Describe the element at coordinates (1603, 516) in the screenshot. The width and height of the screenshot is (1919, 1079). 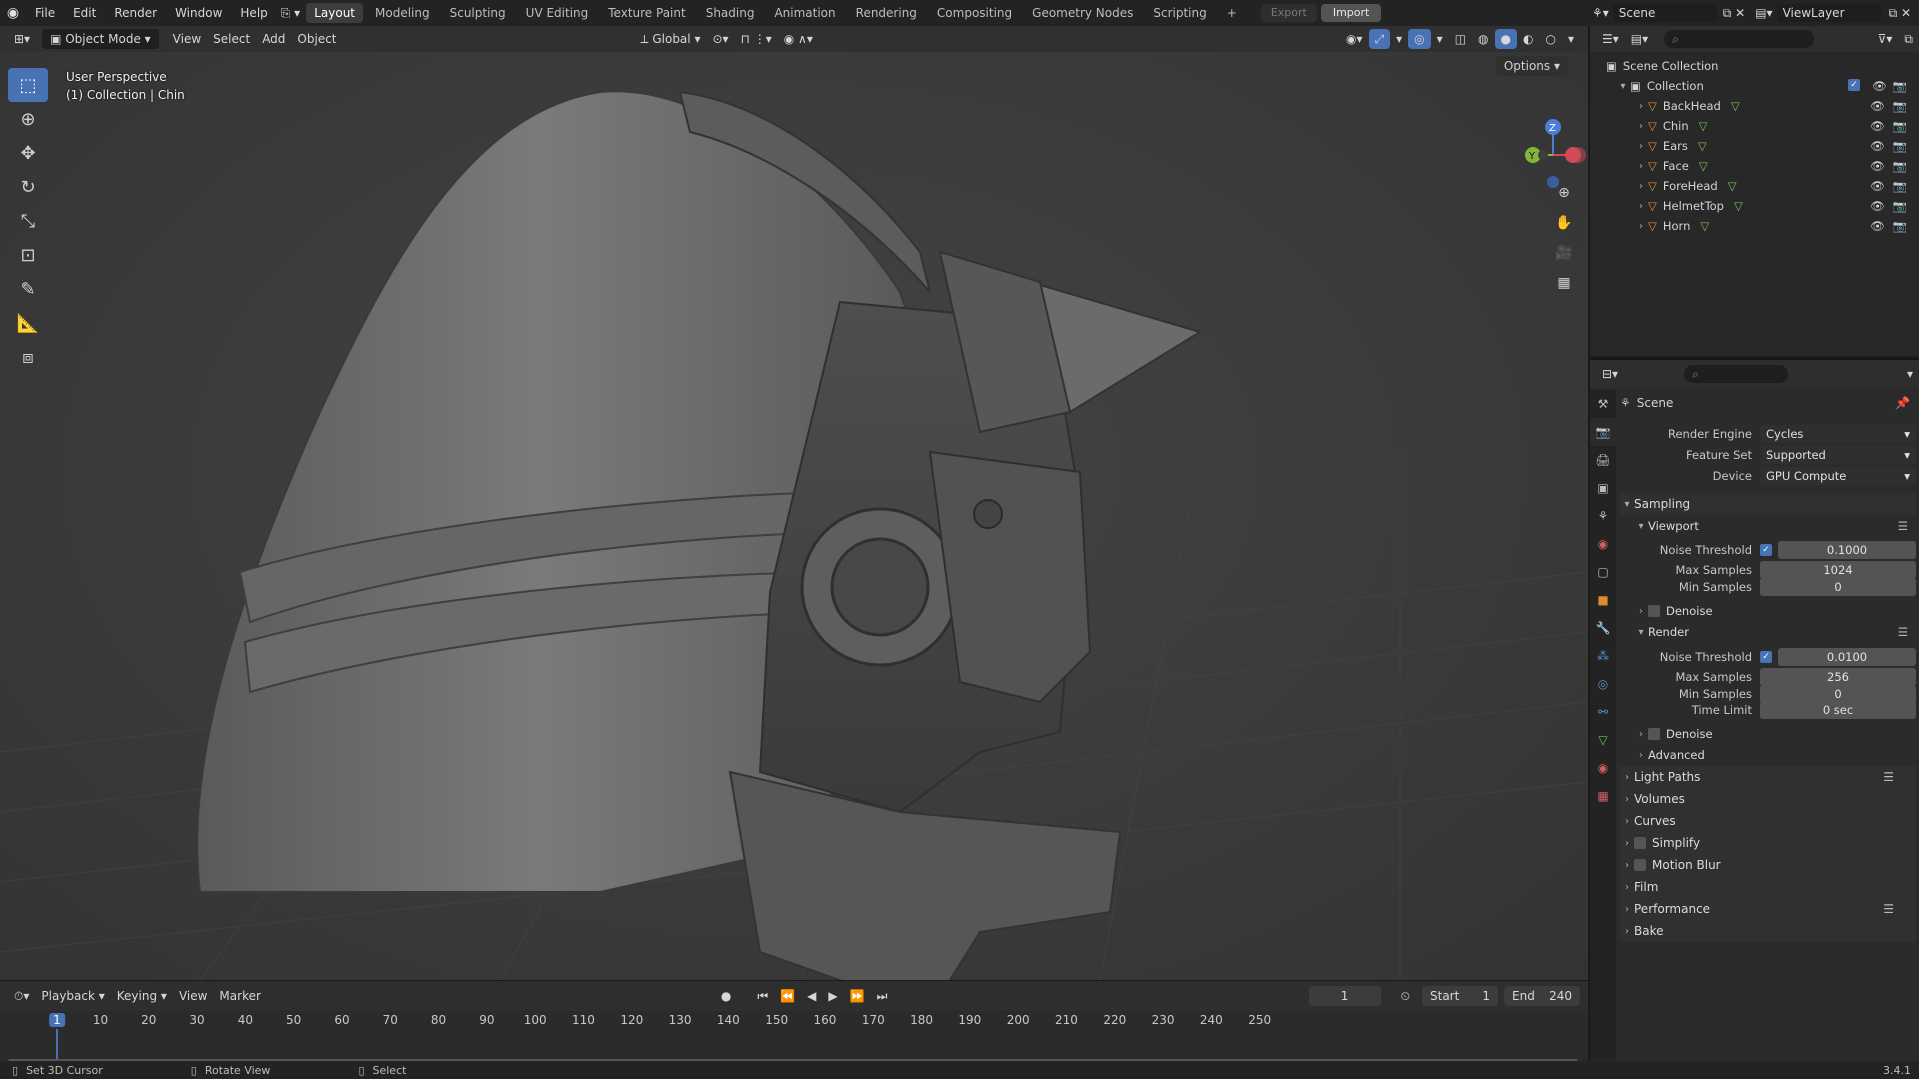
I see `scene-tab-icon: ⚘` at that location.